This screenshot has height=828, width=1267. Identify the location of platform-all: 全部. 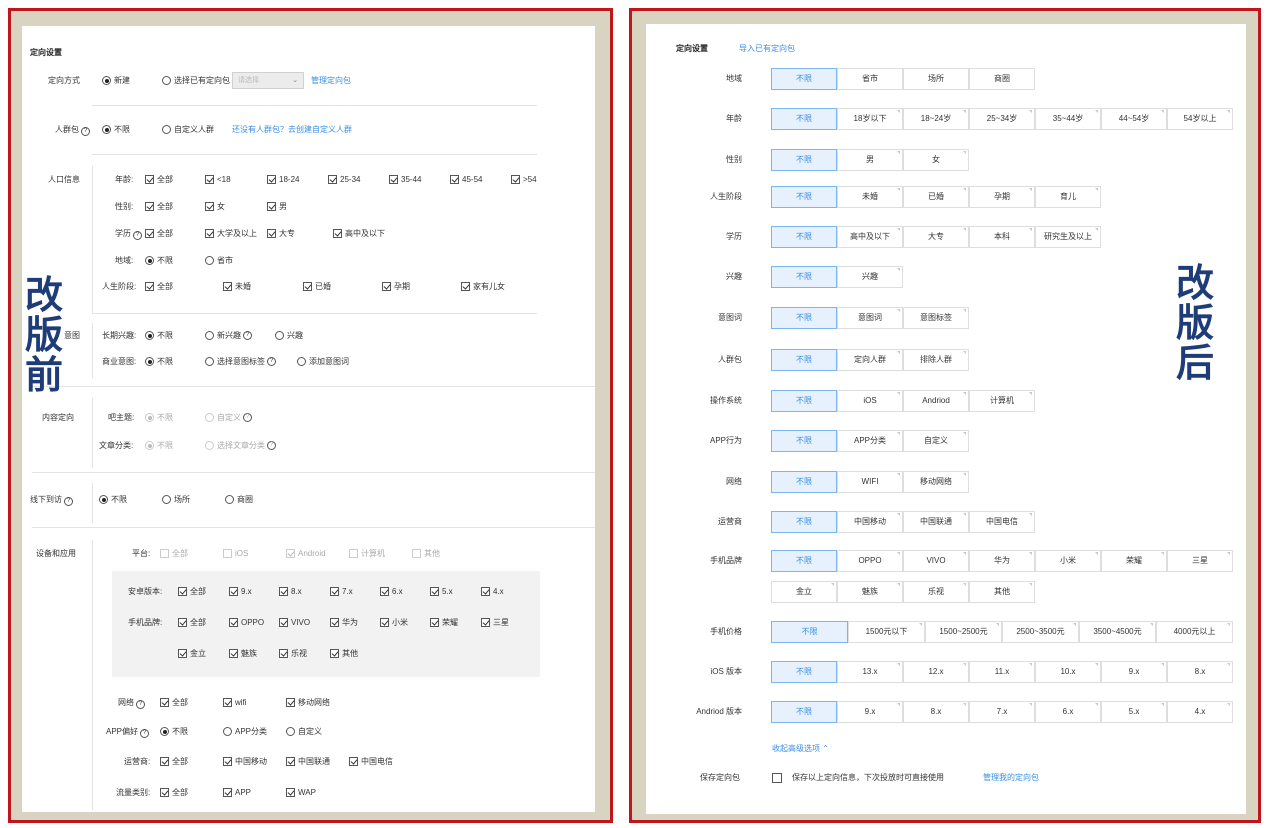
(174, 553).